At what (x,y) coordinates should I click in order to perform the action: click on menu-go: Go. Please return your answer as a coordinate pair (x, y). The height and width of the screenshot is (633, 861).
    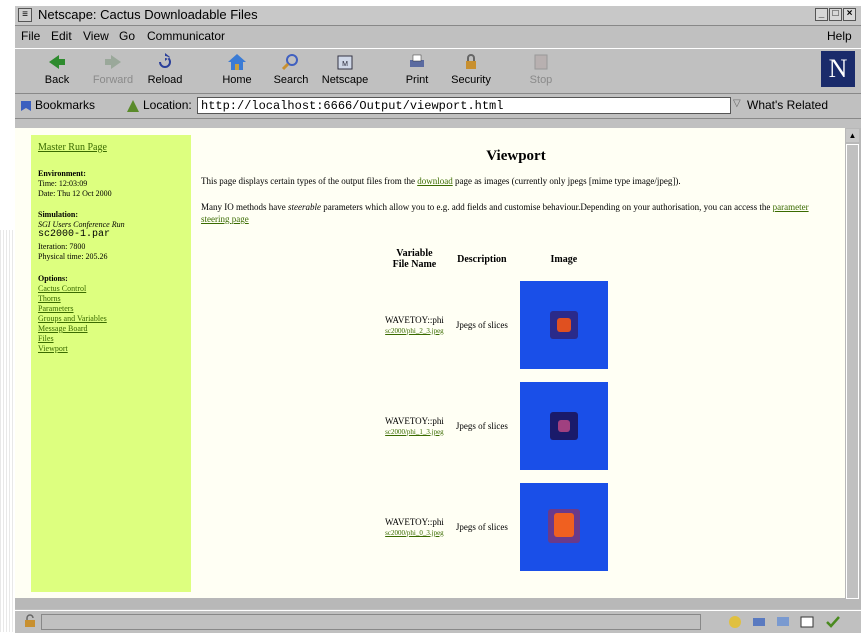
    Looking at the image, I should click on (127, 36).